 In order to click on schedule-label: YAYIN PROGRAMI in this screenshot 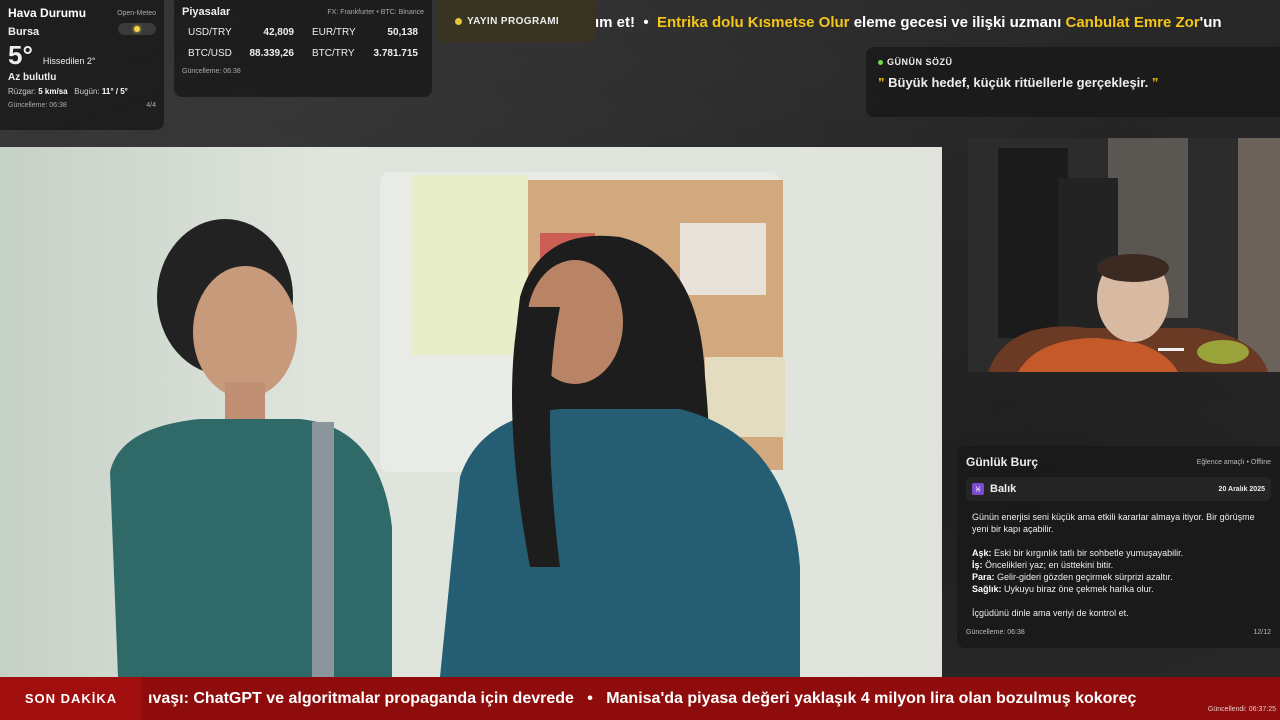, I will do `click(513, 21)`.